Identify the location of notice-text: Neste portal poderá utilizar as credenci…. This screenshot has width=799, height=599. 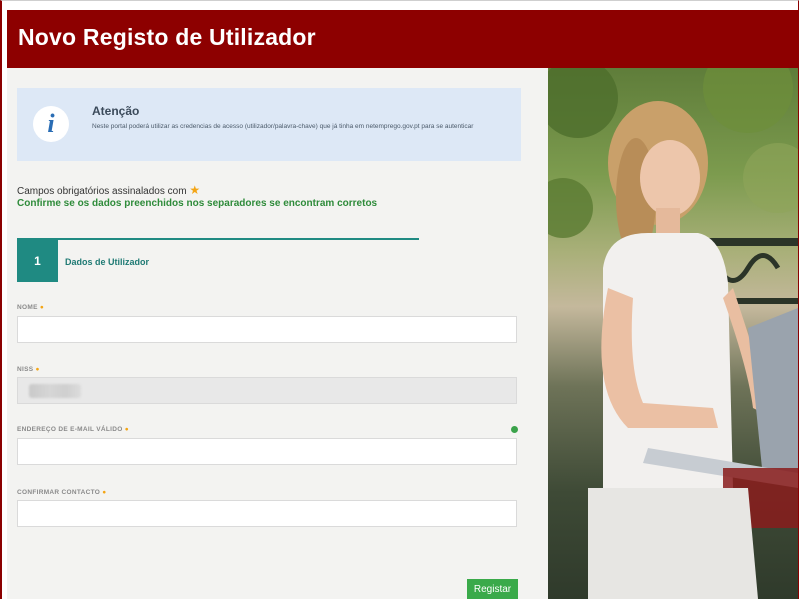
(283, 126).